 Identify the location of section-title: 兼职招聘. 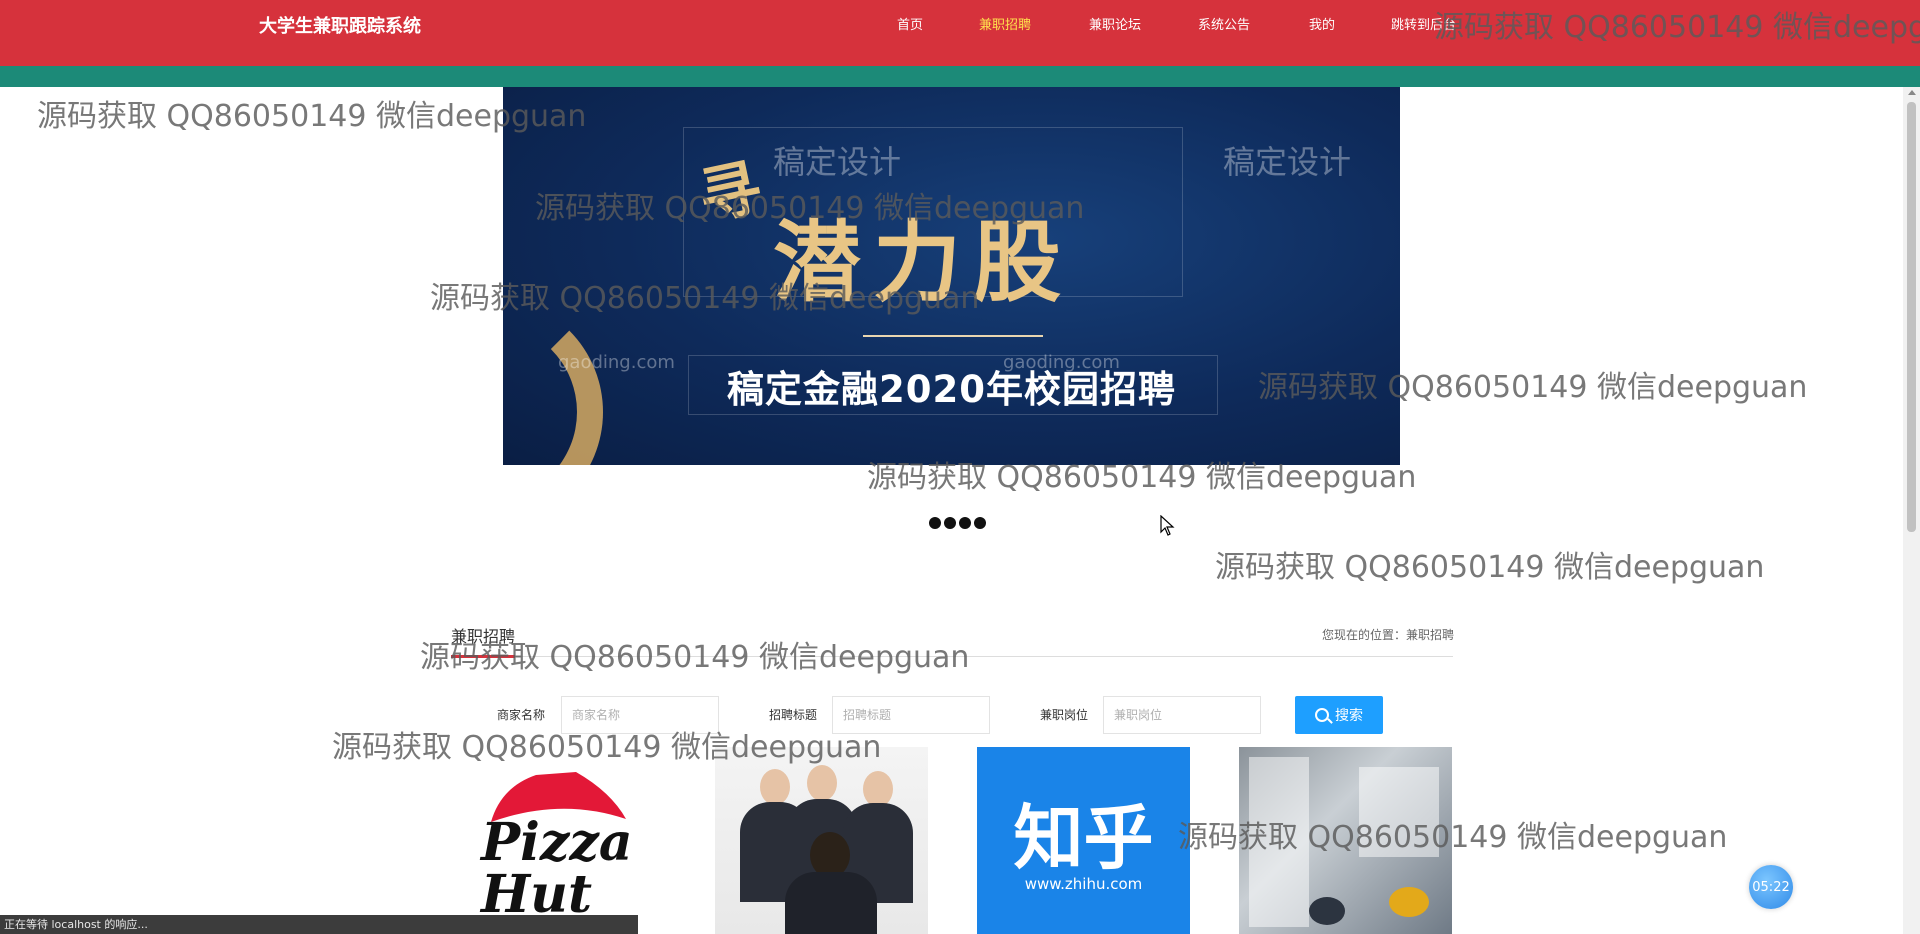
(483, 636).